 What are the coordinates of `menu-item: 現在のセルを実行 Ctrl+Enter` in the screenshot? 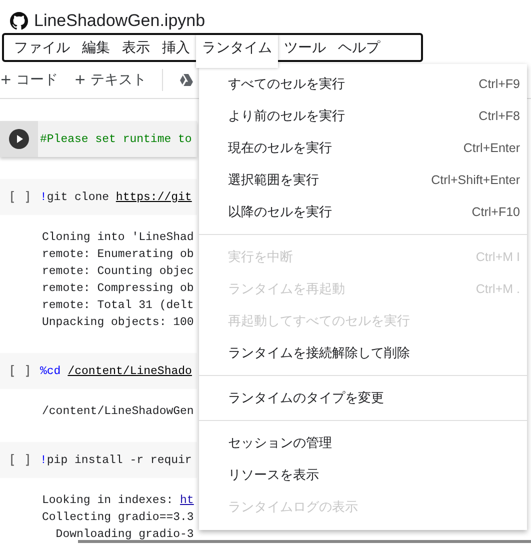 It's located at (363, 148).